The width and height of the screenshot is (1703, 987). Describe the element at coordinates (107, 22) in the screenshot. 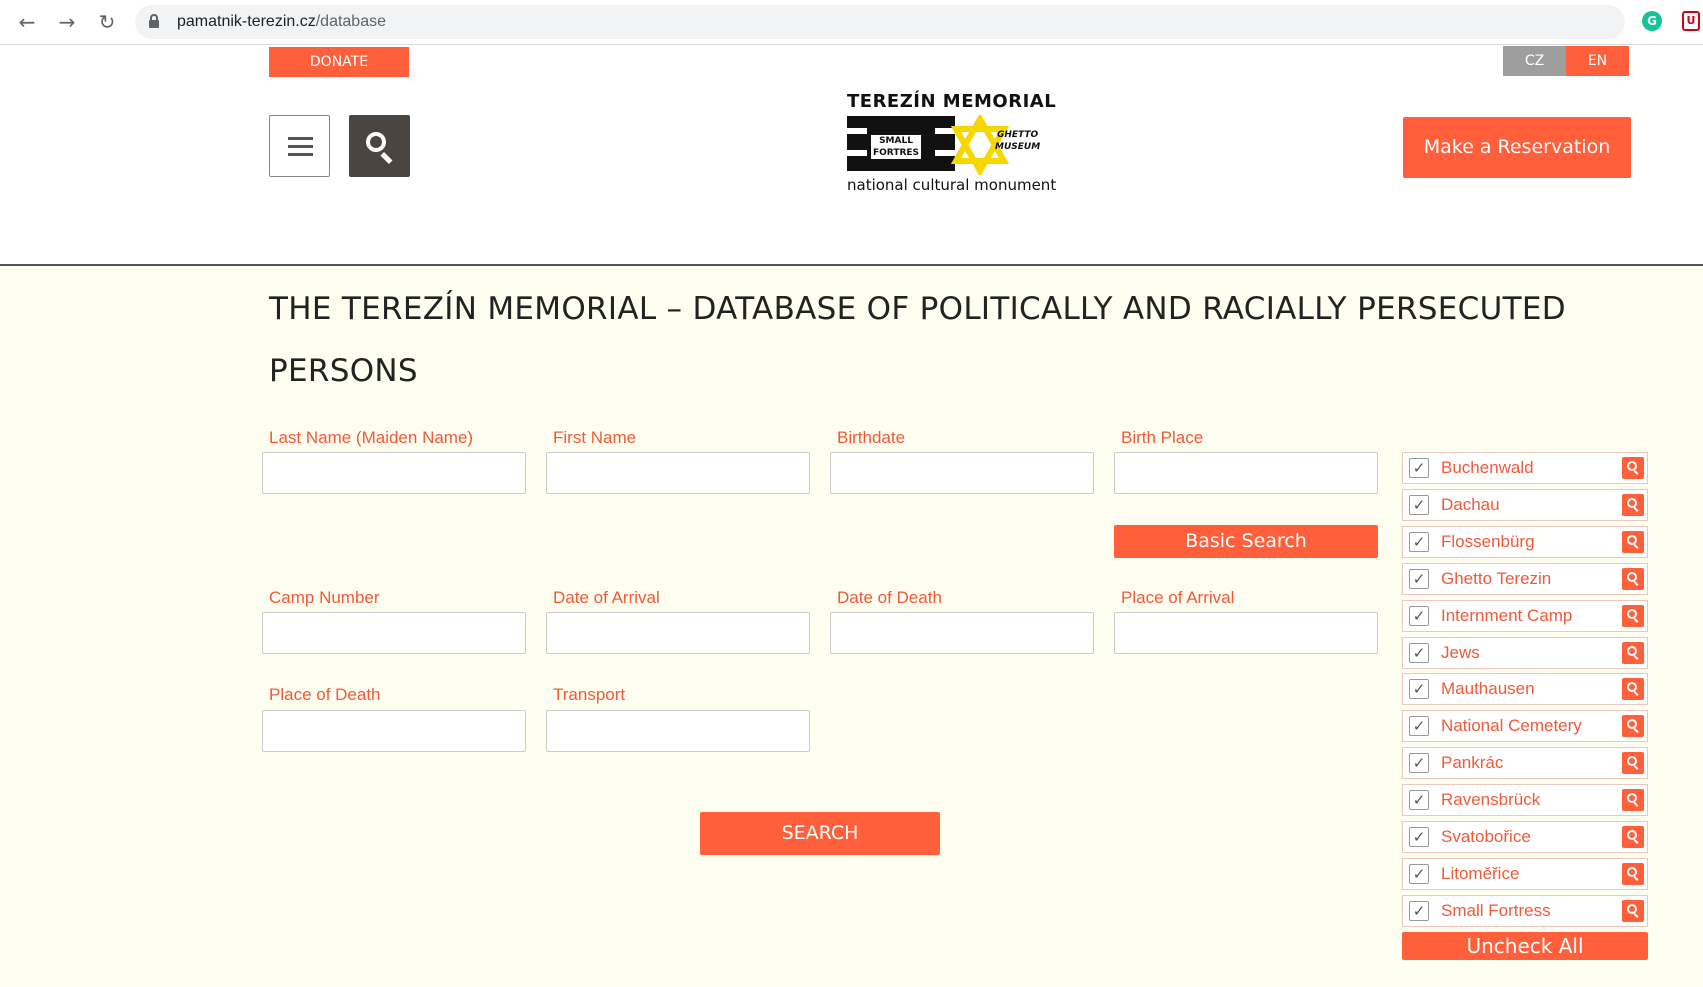

I see `reload-icon: ↻` at that location.